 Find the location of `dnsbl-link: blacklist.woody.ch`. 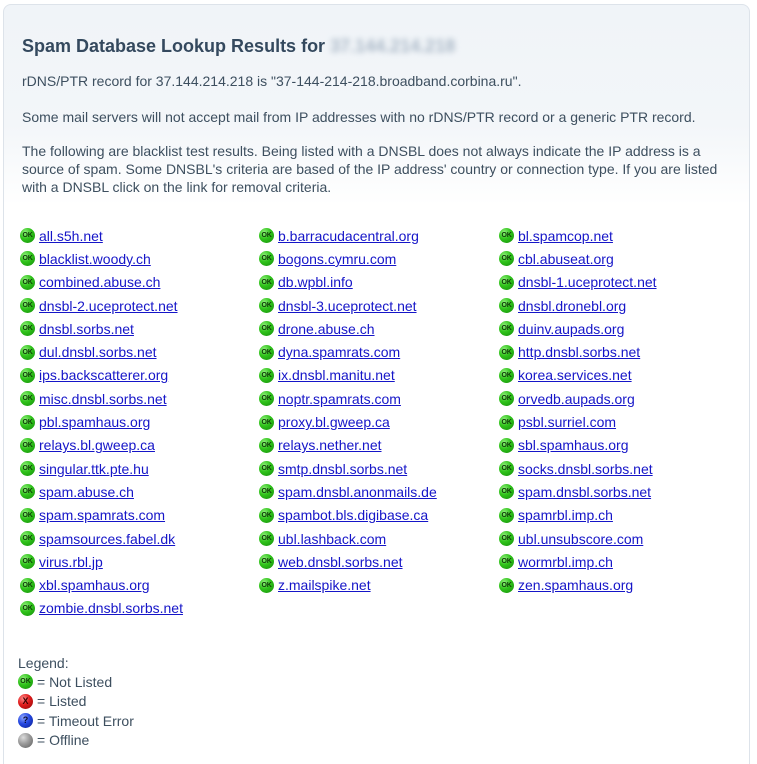

dnsbl-link: blacklist.woody.ch is located at coordinates (95, 259).